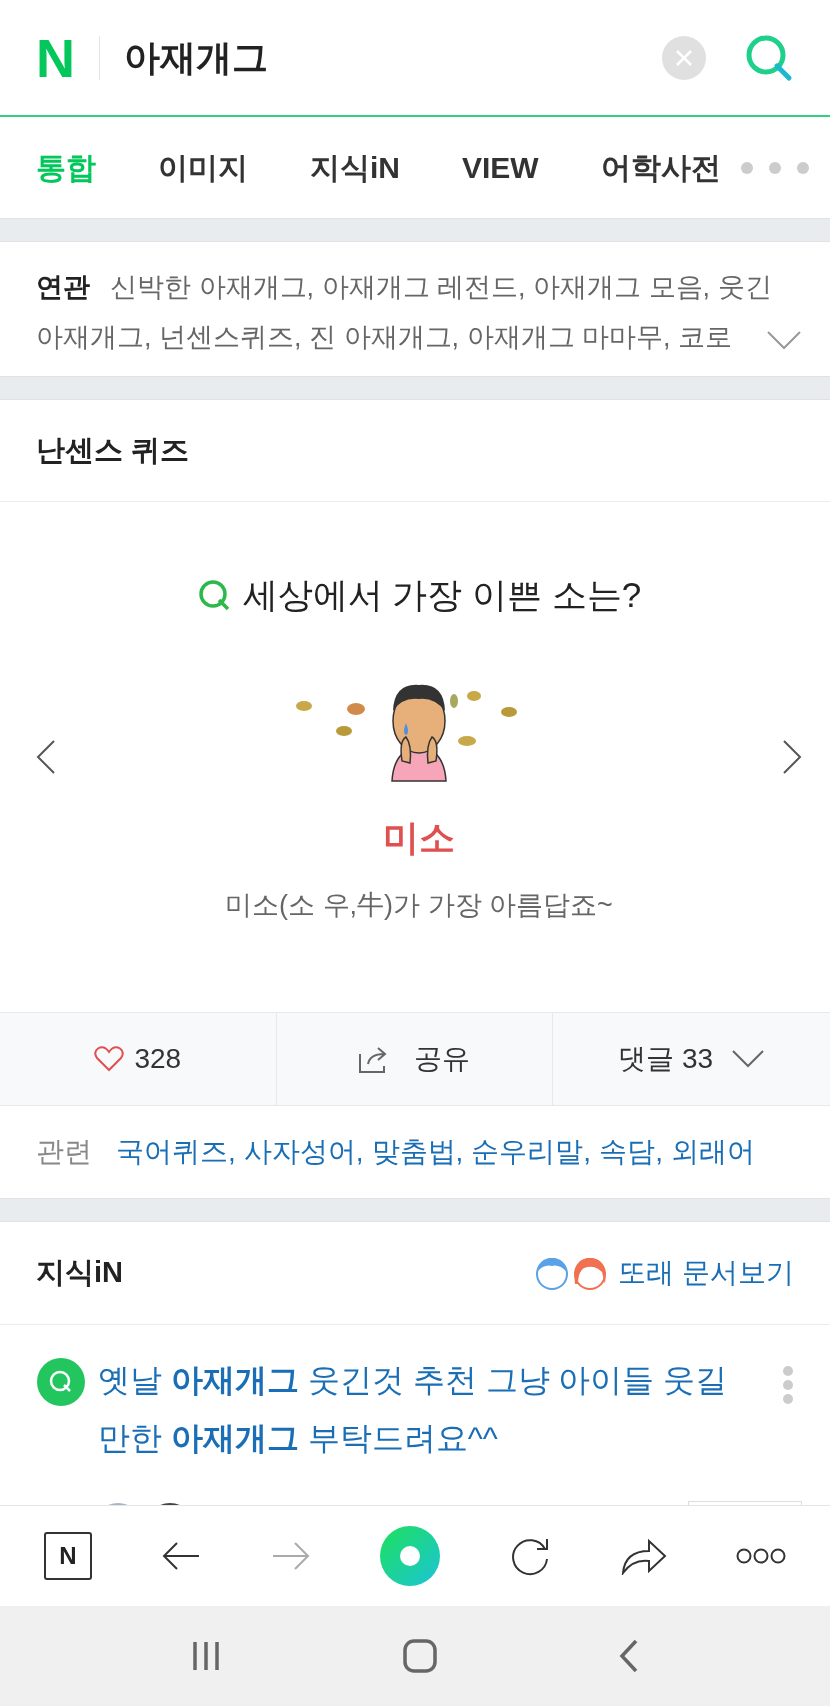  What do you see at coordinates (419, 905) in the screenshot?
I see `quiz-explanation: 미소(소 우,牛)가 가장 아름답죠~` at bounding box center [419, 905].